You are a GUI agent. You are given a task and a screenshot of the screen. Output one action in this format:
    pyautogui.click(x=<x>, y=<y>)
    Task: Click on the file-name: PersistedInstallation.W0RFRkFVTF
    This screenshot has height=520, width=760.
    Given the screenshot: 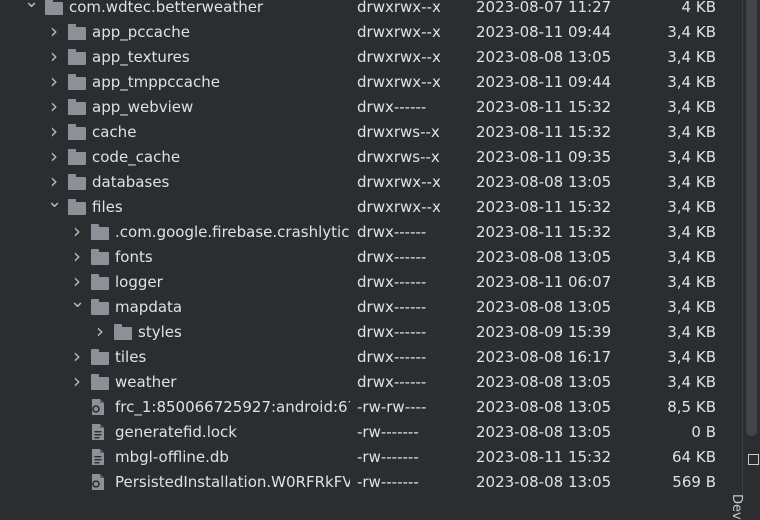 What is the action you would take?
    pyautogui.click(x=232, y=482)
    